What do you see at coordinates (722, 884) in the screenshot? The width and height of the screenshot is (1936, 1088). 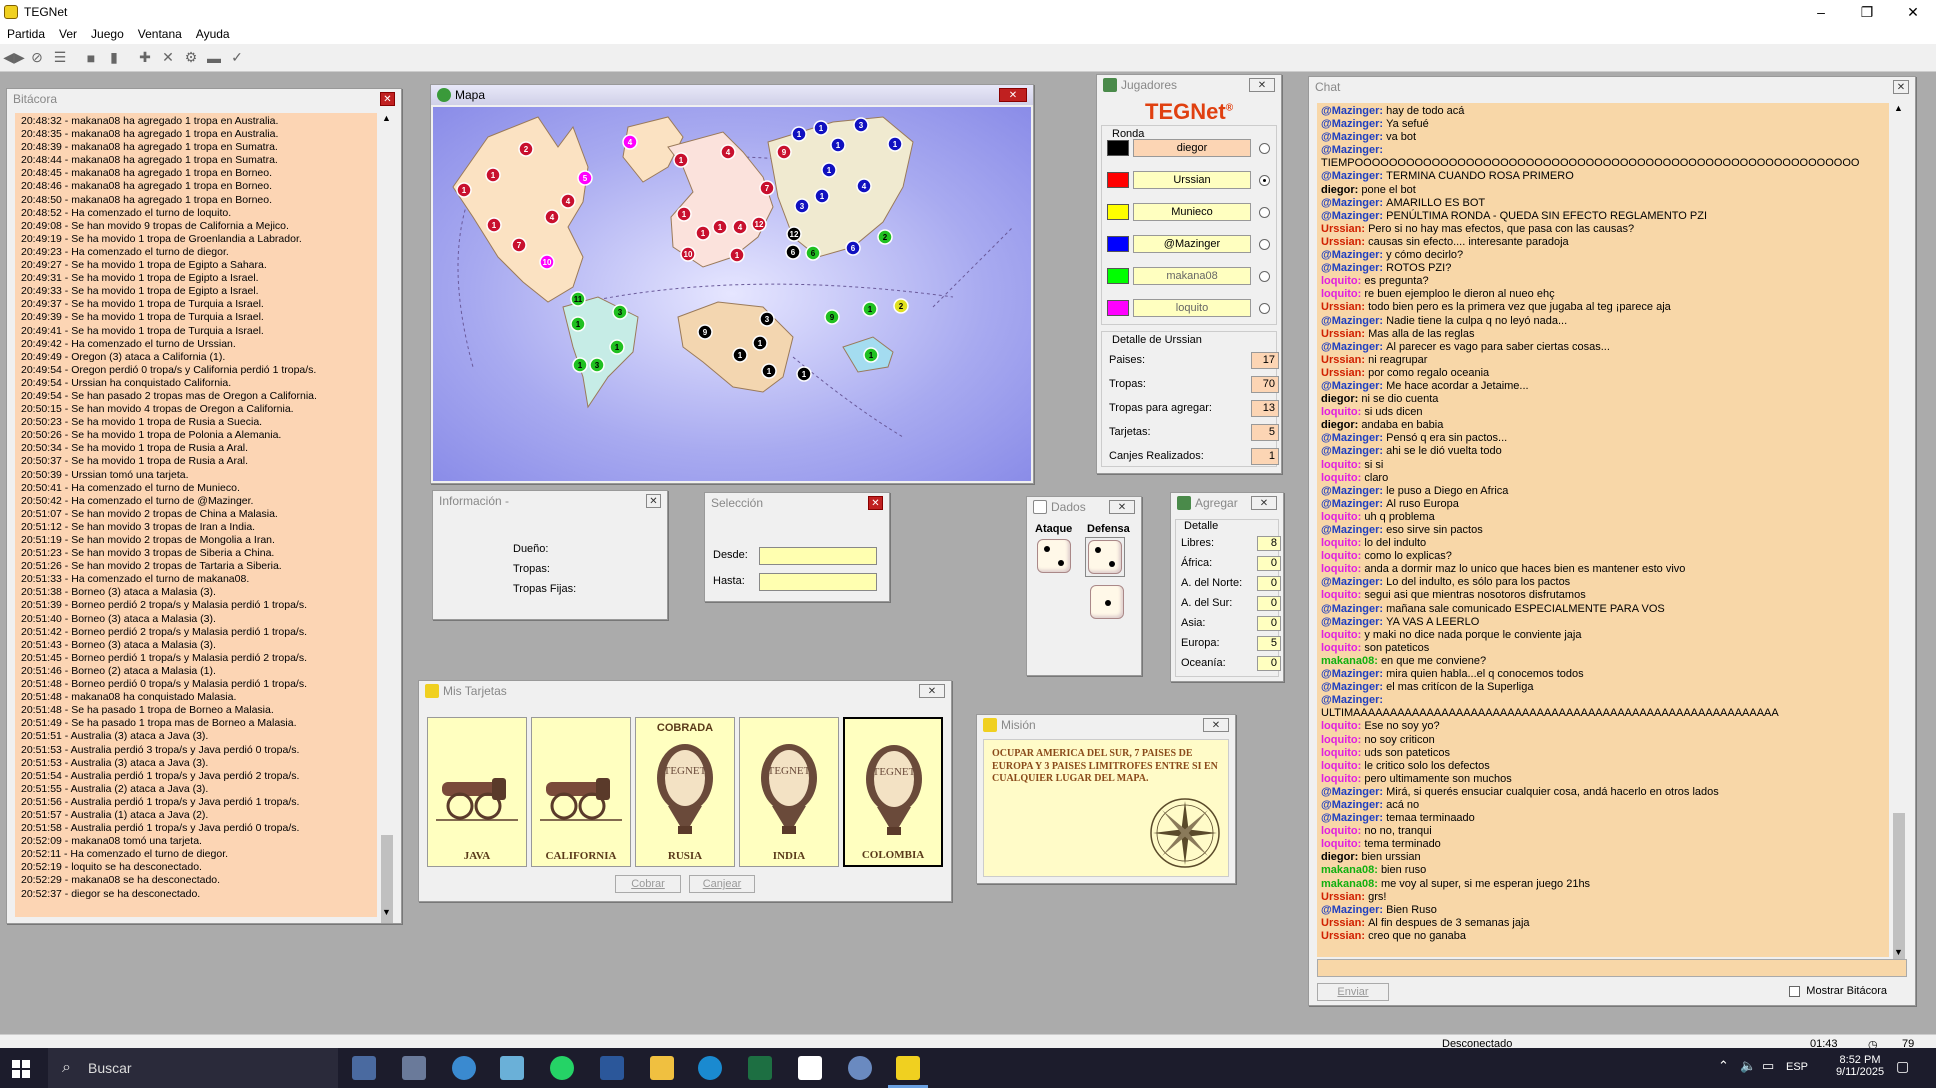 I see `exchange-button: Canjear` at bounding box center [722, 884].